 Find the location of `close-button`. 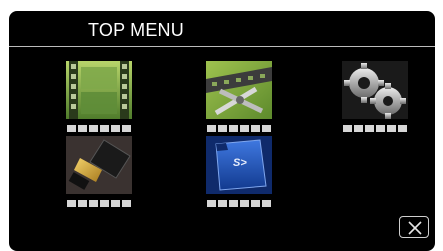

close-button is located at coordinates (414, 227).